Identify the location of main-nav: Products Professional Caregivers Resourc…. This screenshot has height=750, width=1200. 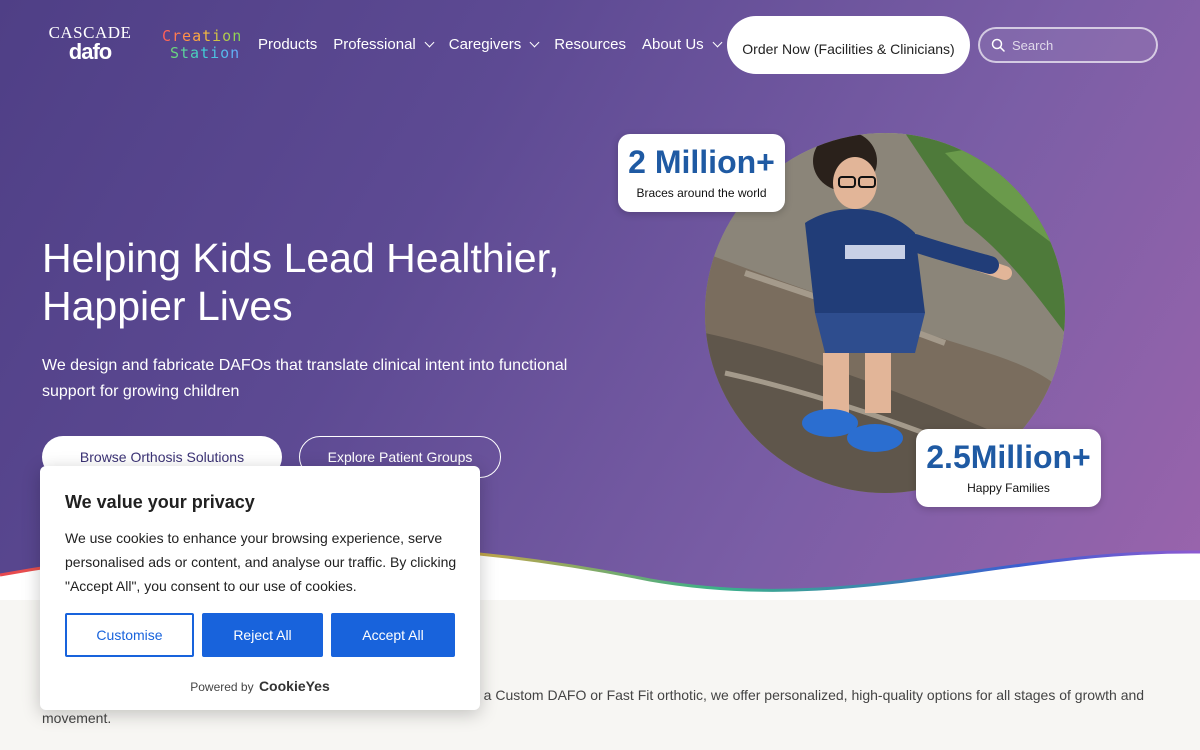
(497, 44).